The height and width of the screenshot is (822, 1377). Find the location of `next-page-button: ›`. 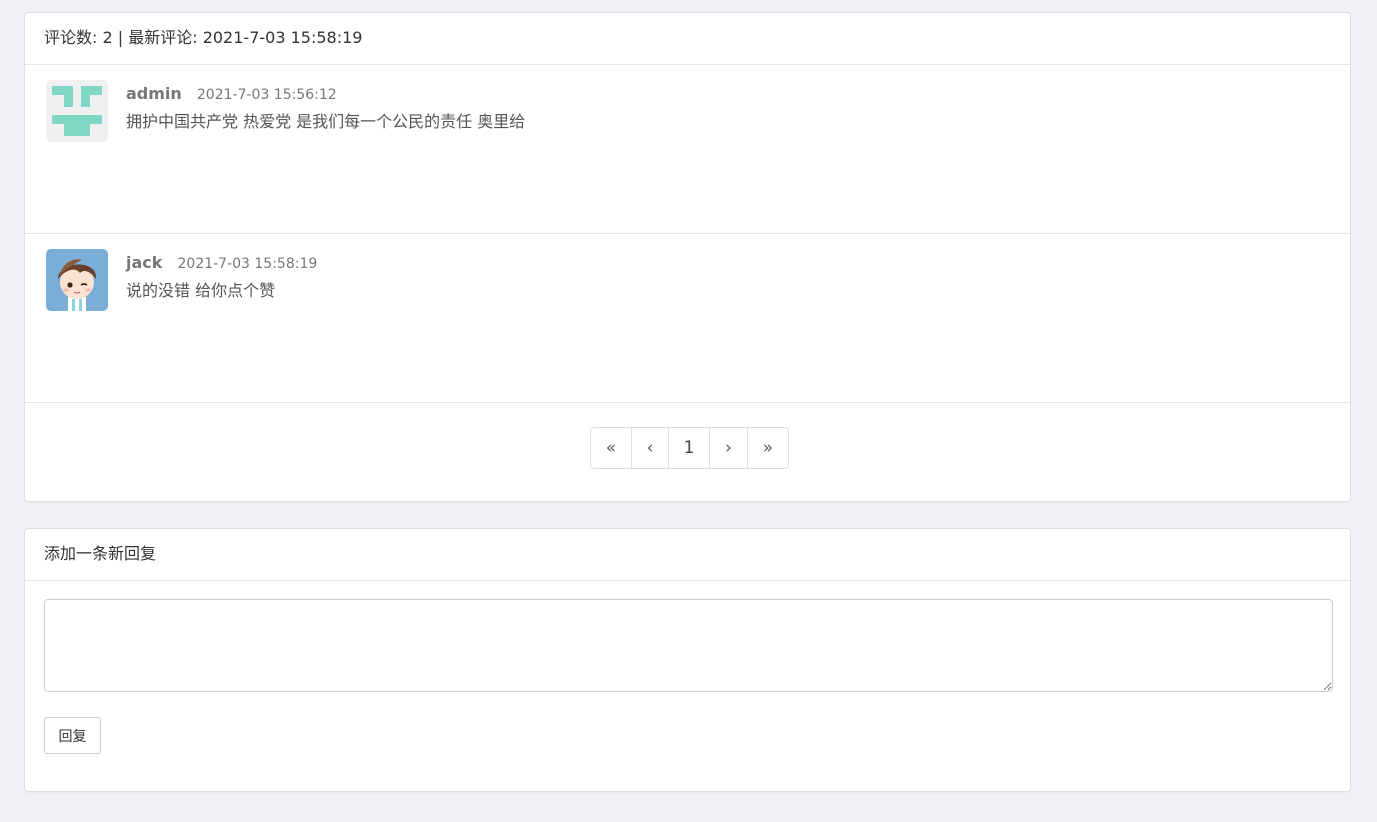

next-page-button: › is located at coordinates (729, 448).